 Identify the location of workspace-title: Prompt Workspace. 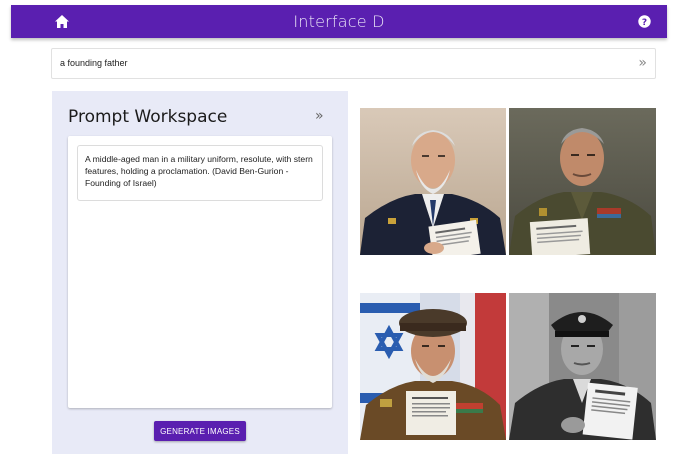
(148, 117).